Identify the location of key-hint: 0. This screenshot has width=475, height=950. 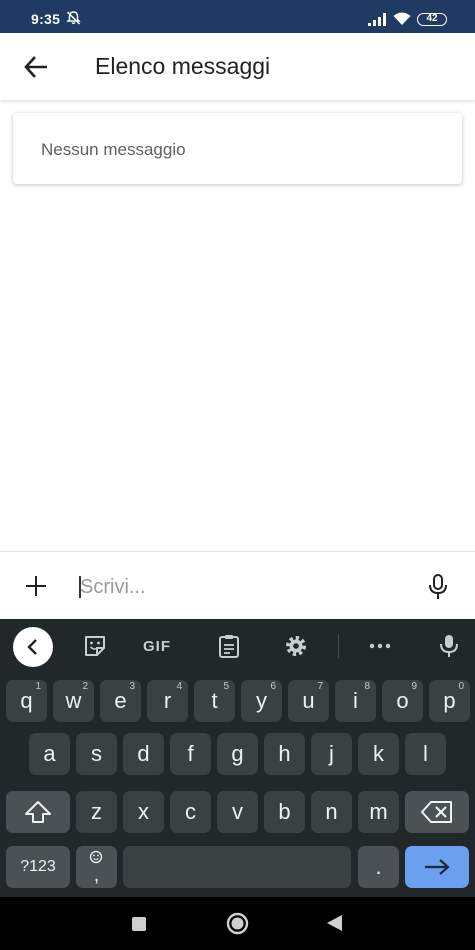
(461, 686).